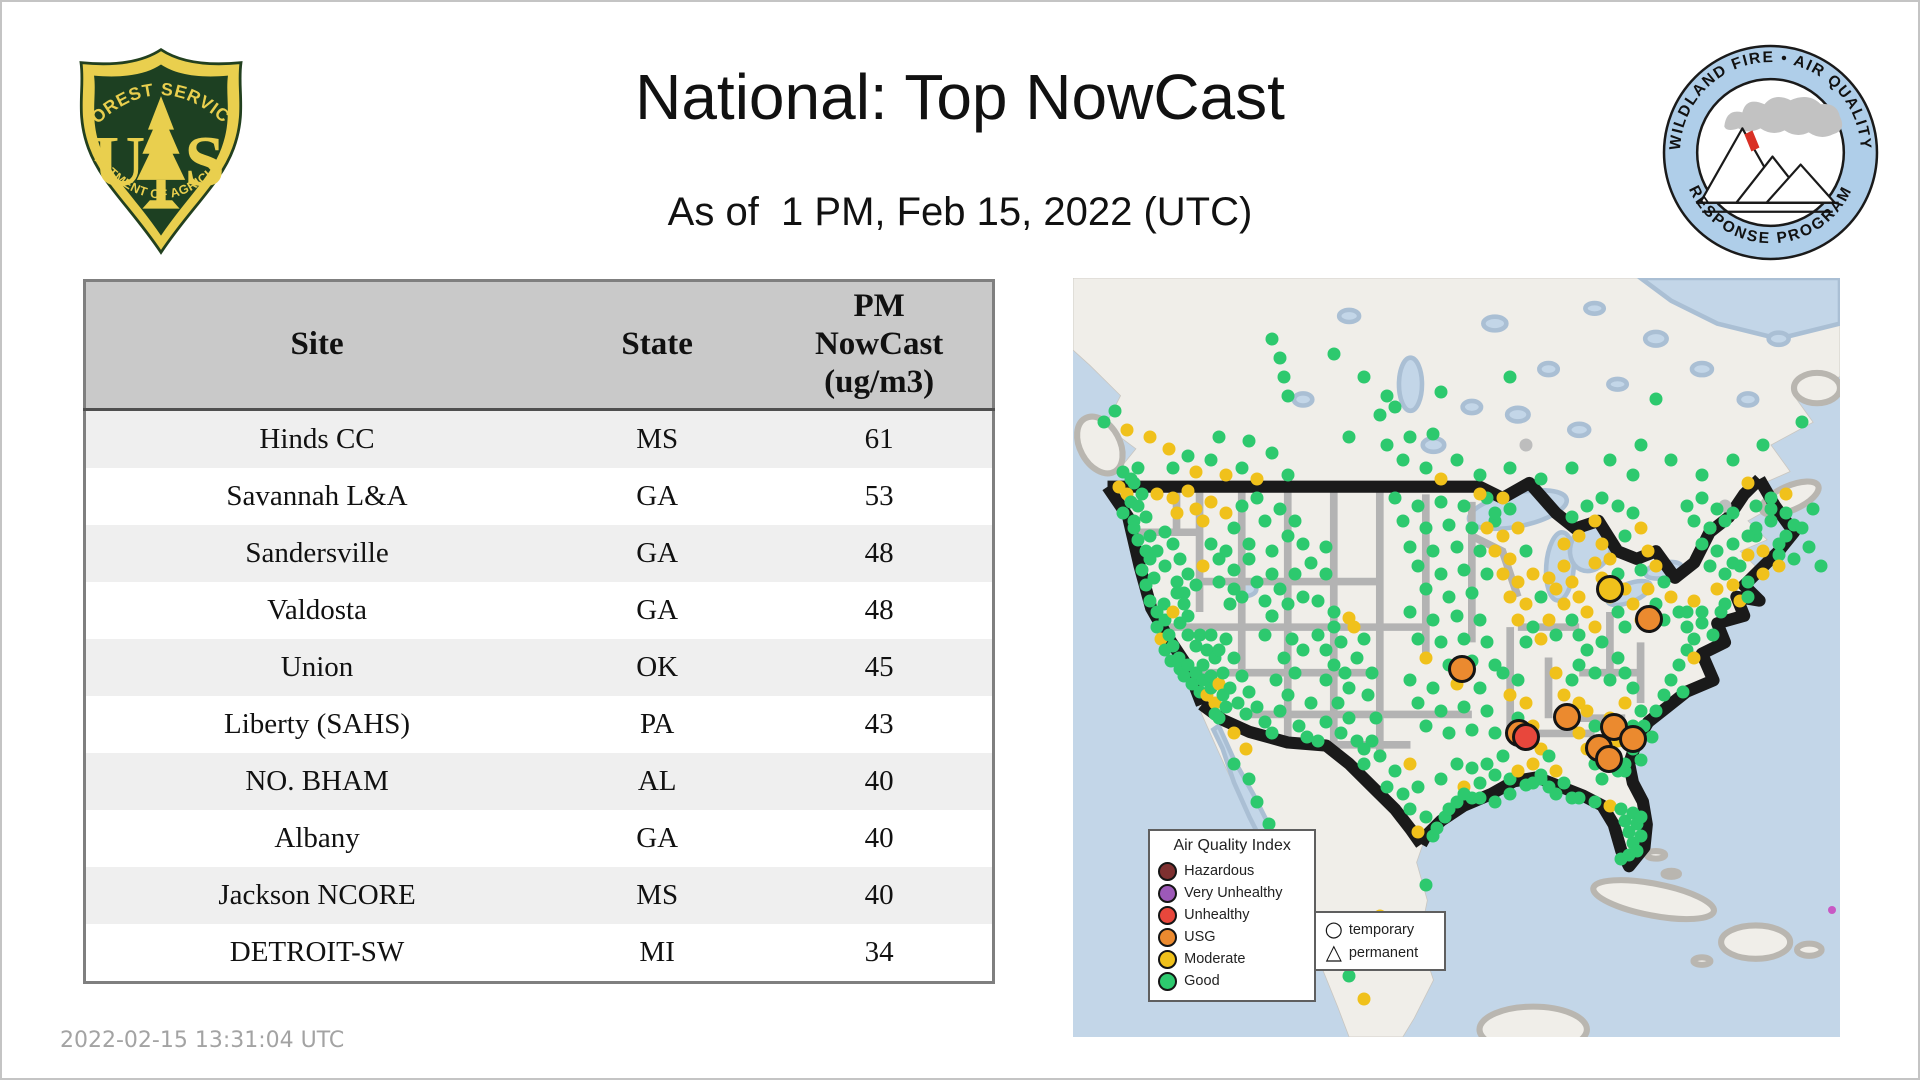 This screenshot has height=1080, width=1920. Describe the element at coordinates (657, 781) in the screenshot. I see `state-cell: AL` at that location.